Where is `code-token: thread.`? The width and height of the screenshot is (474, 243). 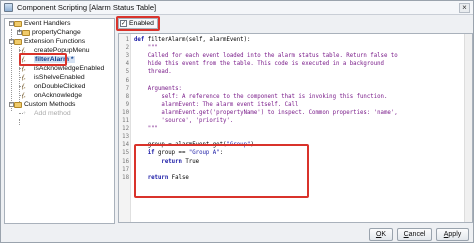 code-token: thread. is located at coordinates (153, 72).